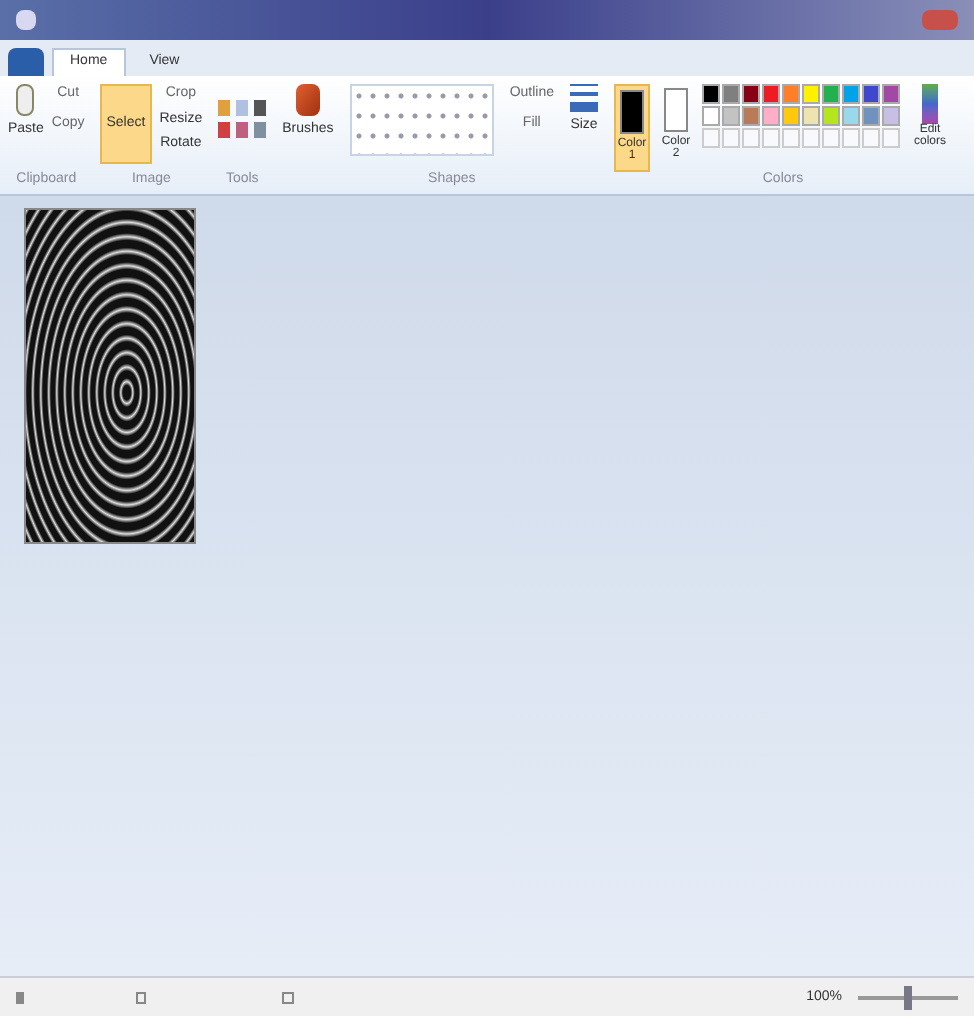  I want to click on clipboard-icon, so click(25, 100).